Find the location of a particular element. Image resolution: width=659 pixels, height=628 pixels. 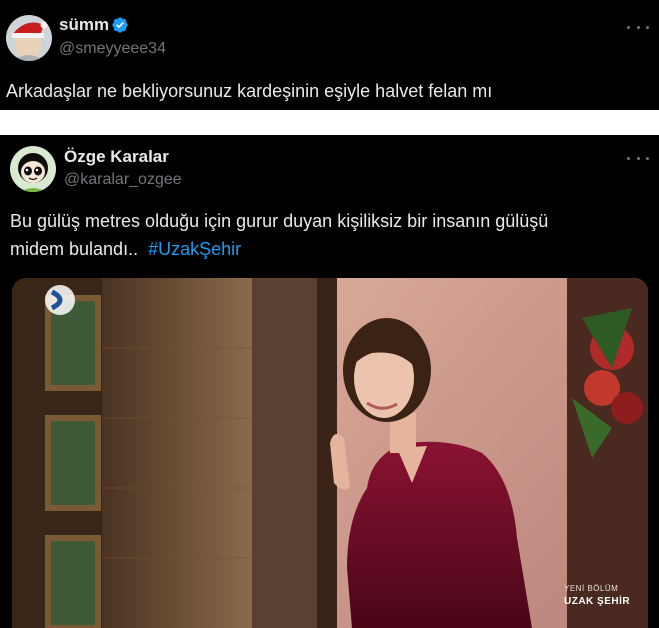

verified-badge-icon is located at coordinates (120, 25).